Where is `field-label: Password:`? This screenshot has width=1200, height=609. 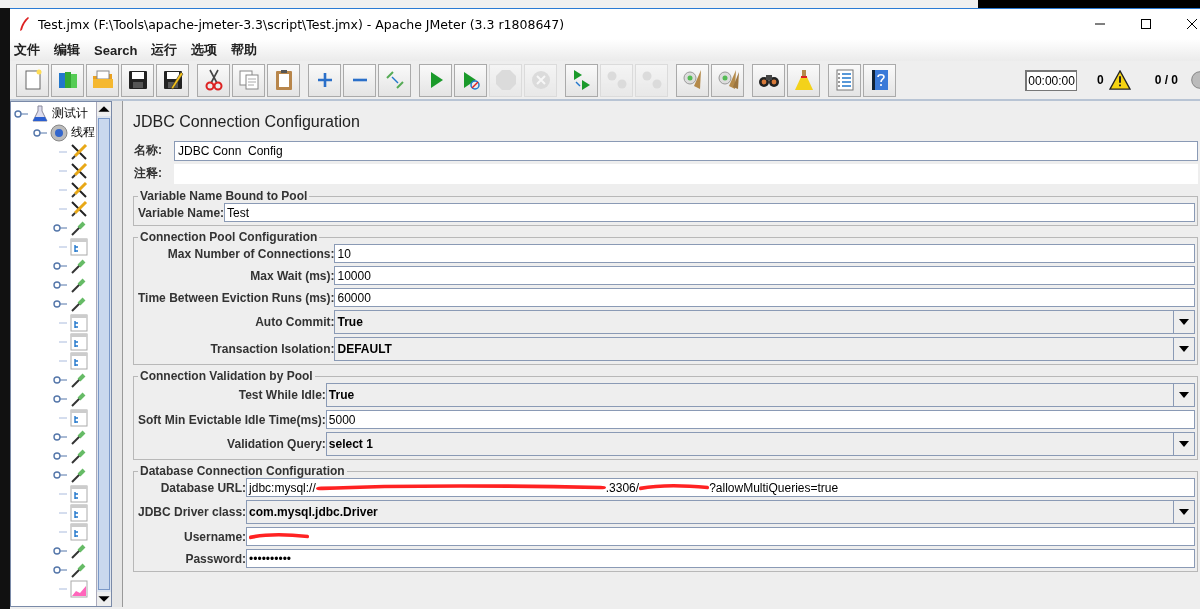 field-label: Password: is located at coordinates (215, 558).